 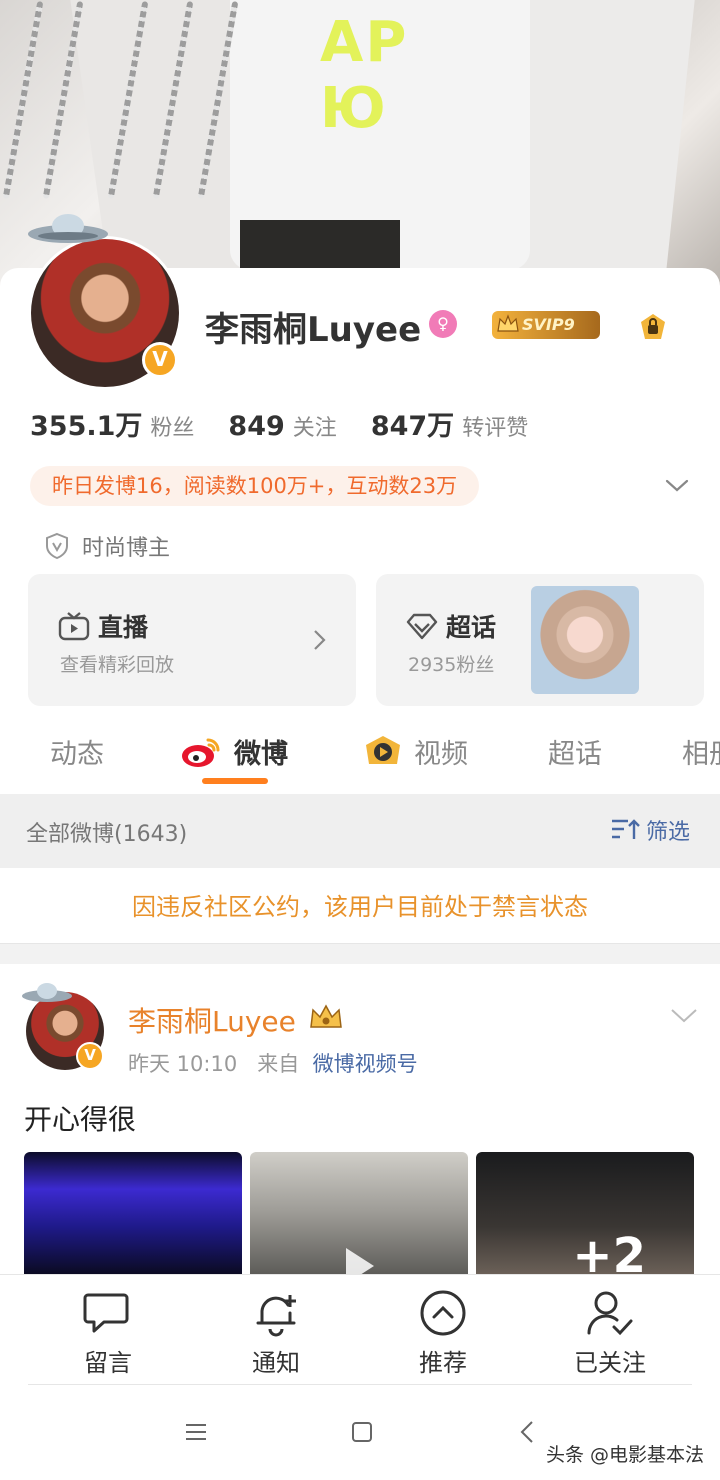 I want to click on activity-highlight: 昨日发博16，阅读数100万+，互动数23万, so click(x=255, y=486).